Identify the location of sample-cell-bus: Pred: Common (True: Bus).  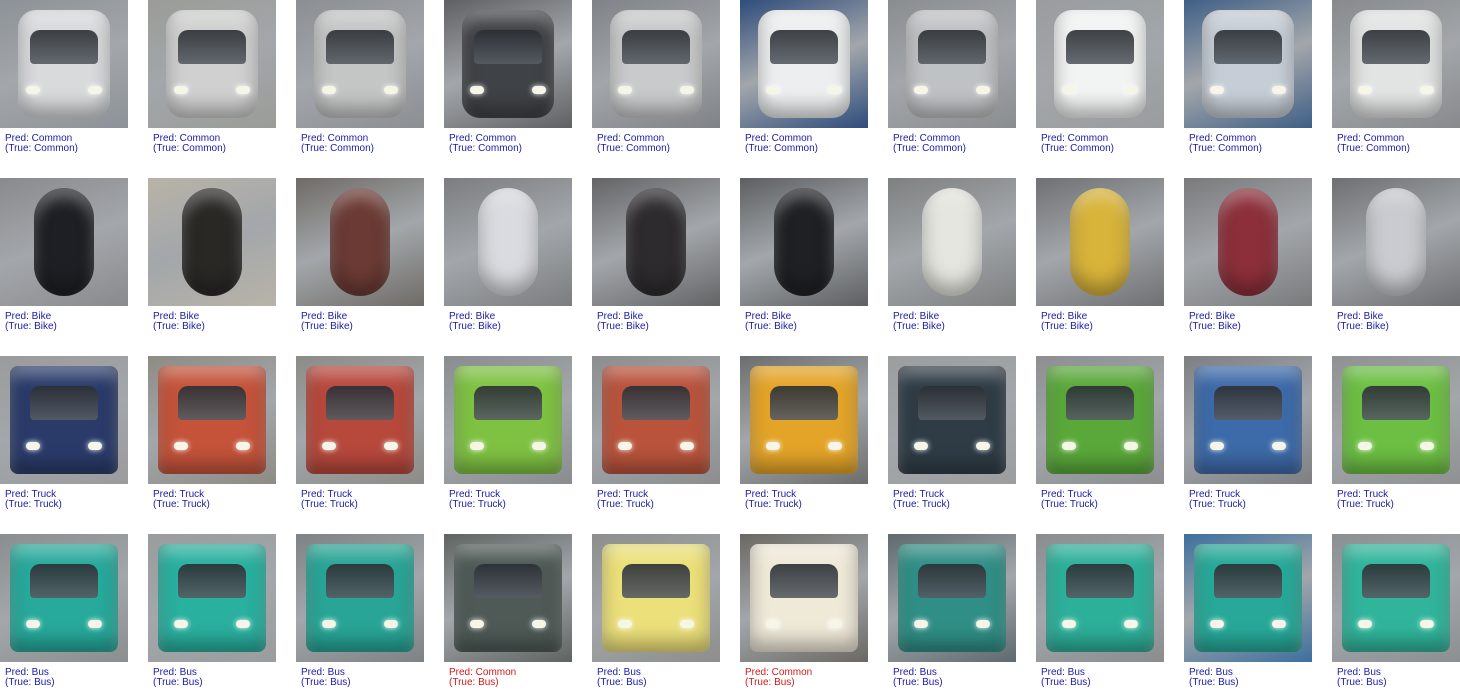
(508, 614).